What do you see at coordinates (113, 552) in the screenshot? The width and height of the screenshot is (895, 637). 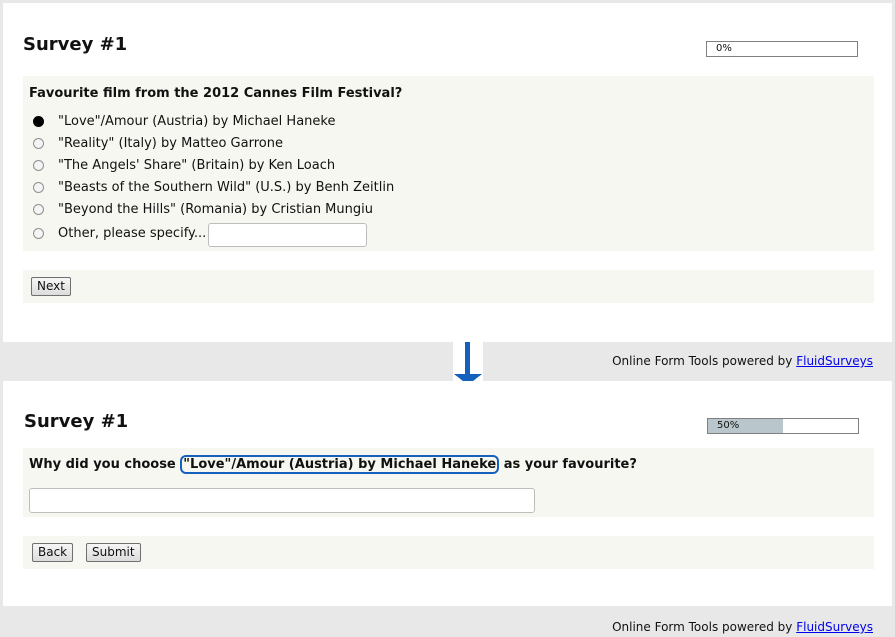 I see `submit-button: Submit` at bounding box center [113, 552].